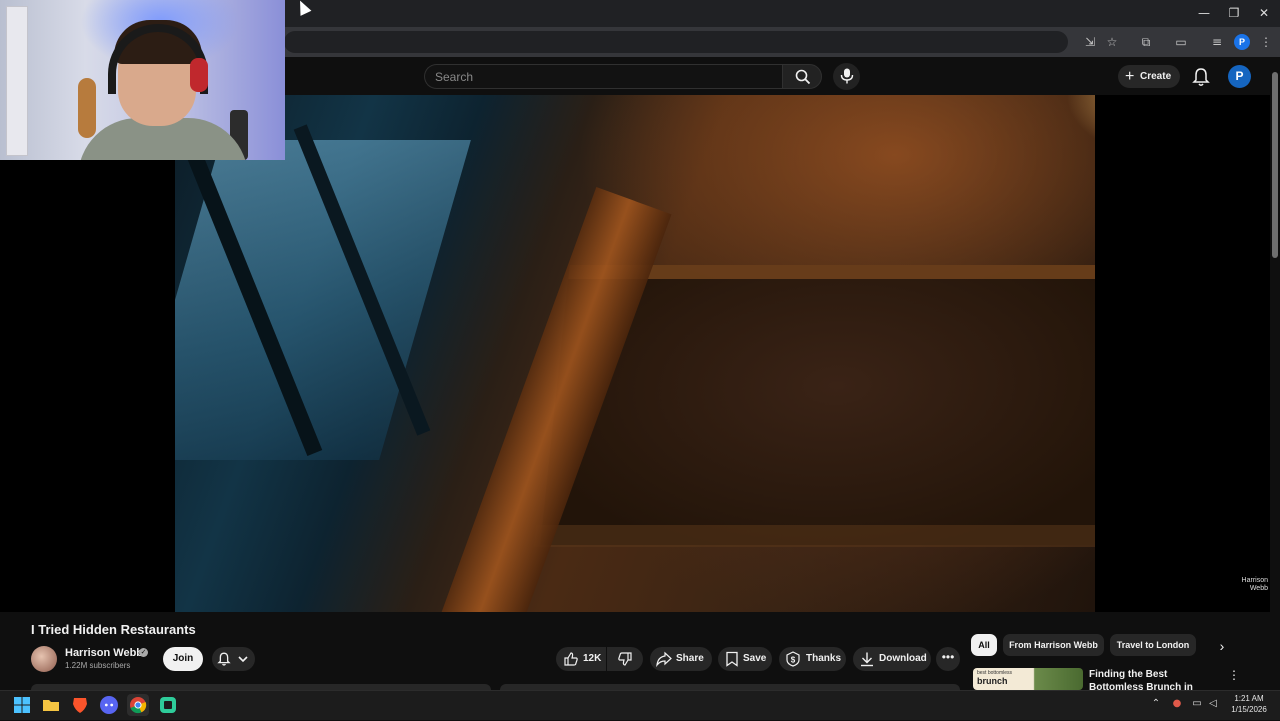 The height and width of the screenshot is (721, 1280). I want to click on webcam-door, so click(17, 81).